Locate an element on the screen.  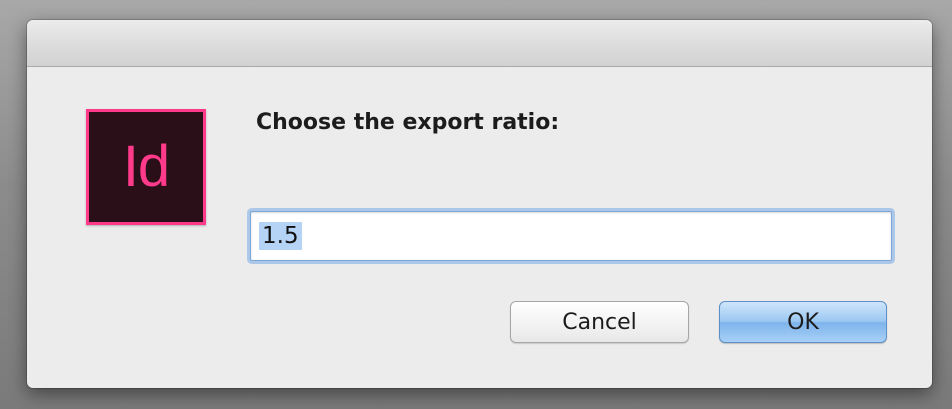
export-ratio-input: 1.5 is located at coordinates (571, 236).